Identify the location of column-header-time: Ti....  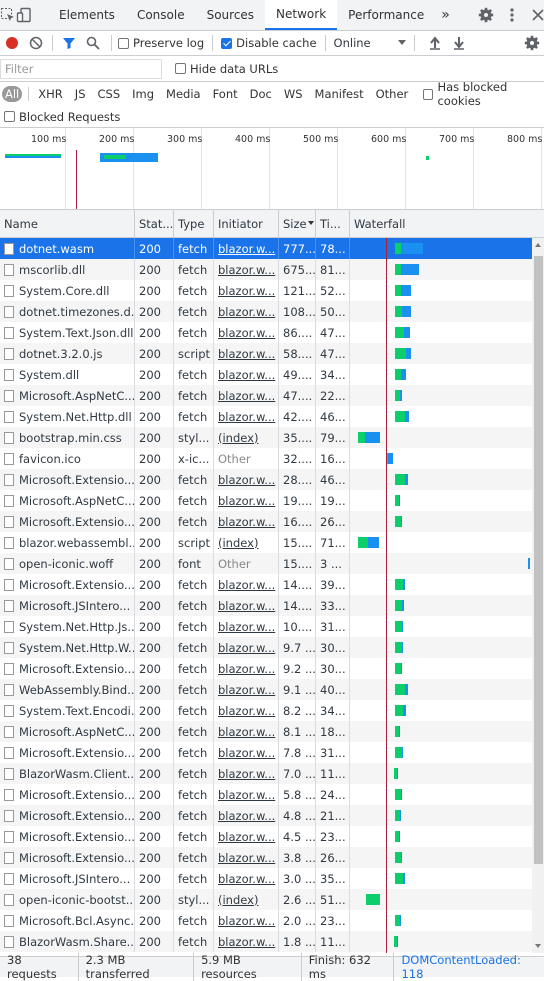
(333, 223).